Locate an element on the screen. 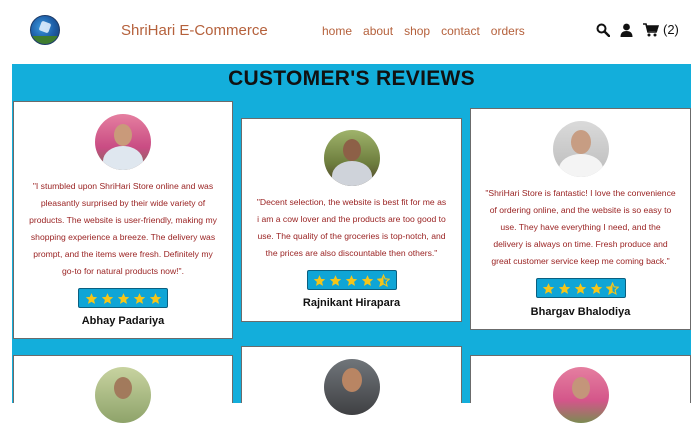 The width and height of the screenshot is (691, 423). nav-orders: orders is located at coordinates (508, 31).